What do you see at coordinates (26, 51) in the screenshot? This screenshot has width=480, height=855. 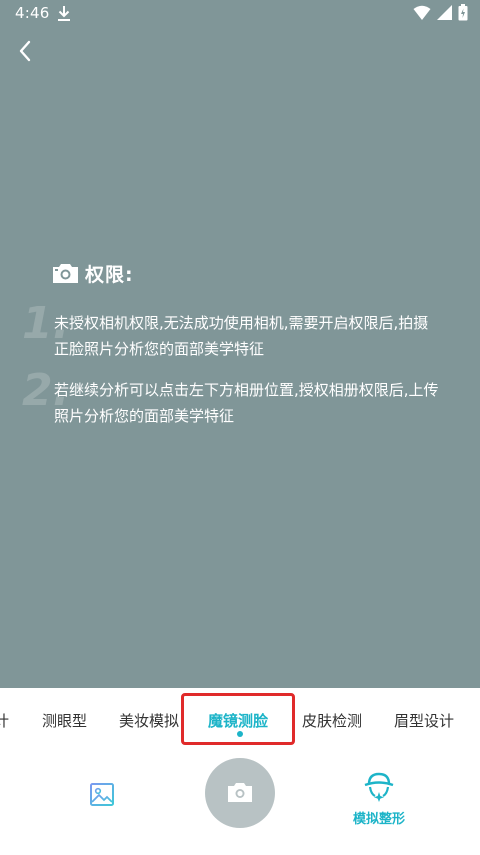 I see `back-chevron-icon` at bounding box center [26, 51].